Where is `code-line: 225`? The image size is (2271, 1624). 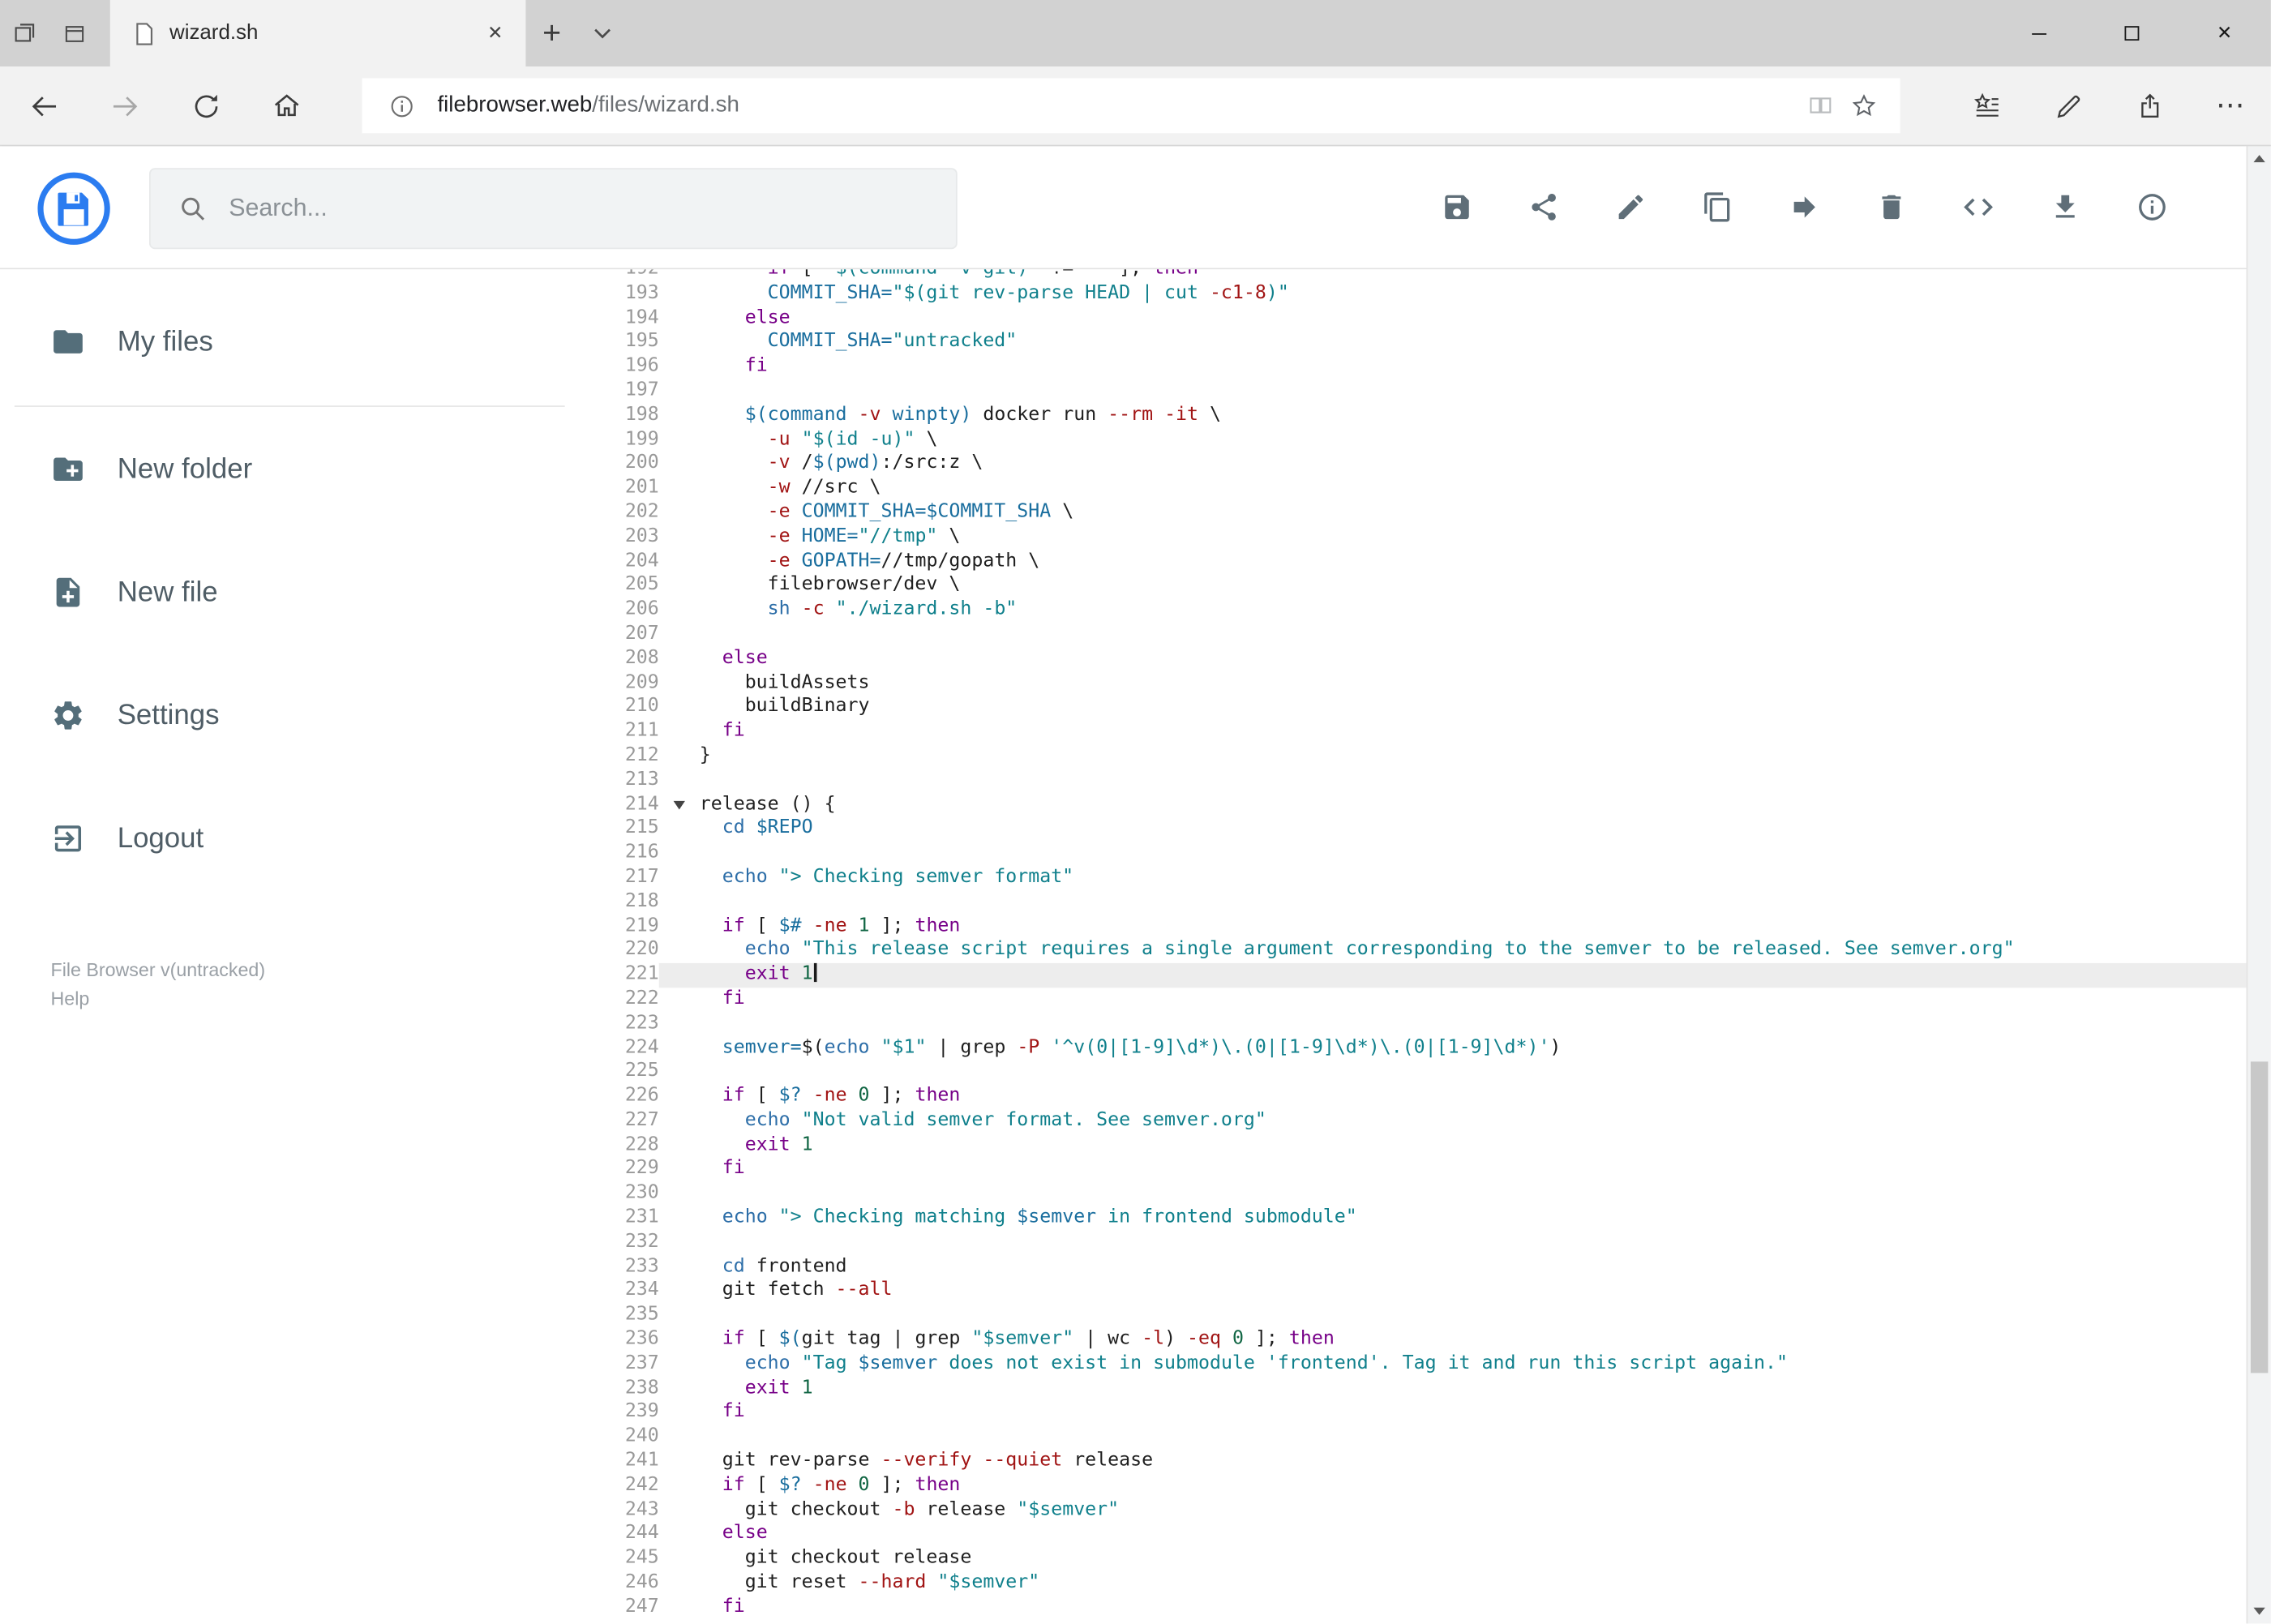 code-line: 225 is located at coordinates (1414, 1073).